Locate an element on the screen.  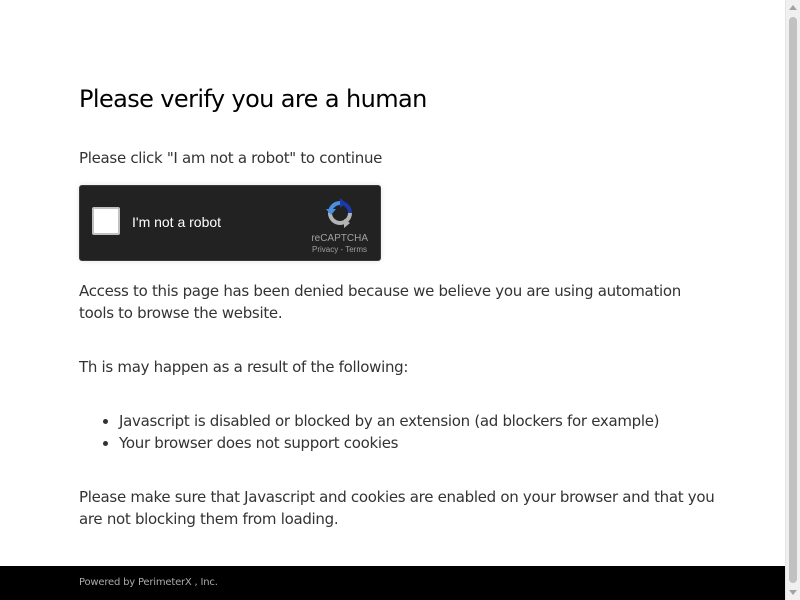
vertical-scrollbar is located at coordinates (792, 300).